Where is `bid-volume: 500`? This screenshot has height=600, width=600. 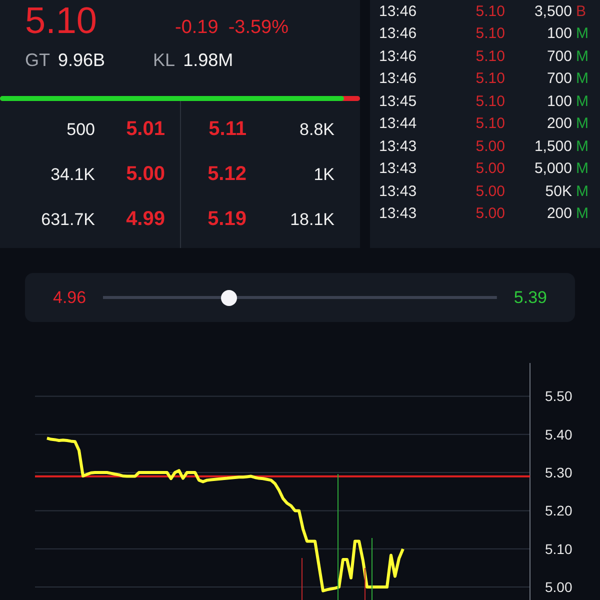 bid-volume: 500 is located at coordinates (80, 130).